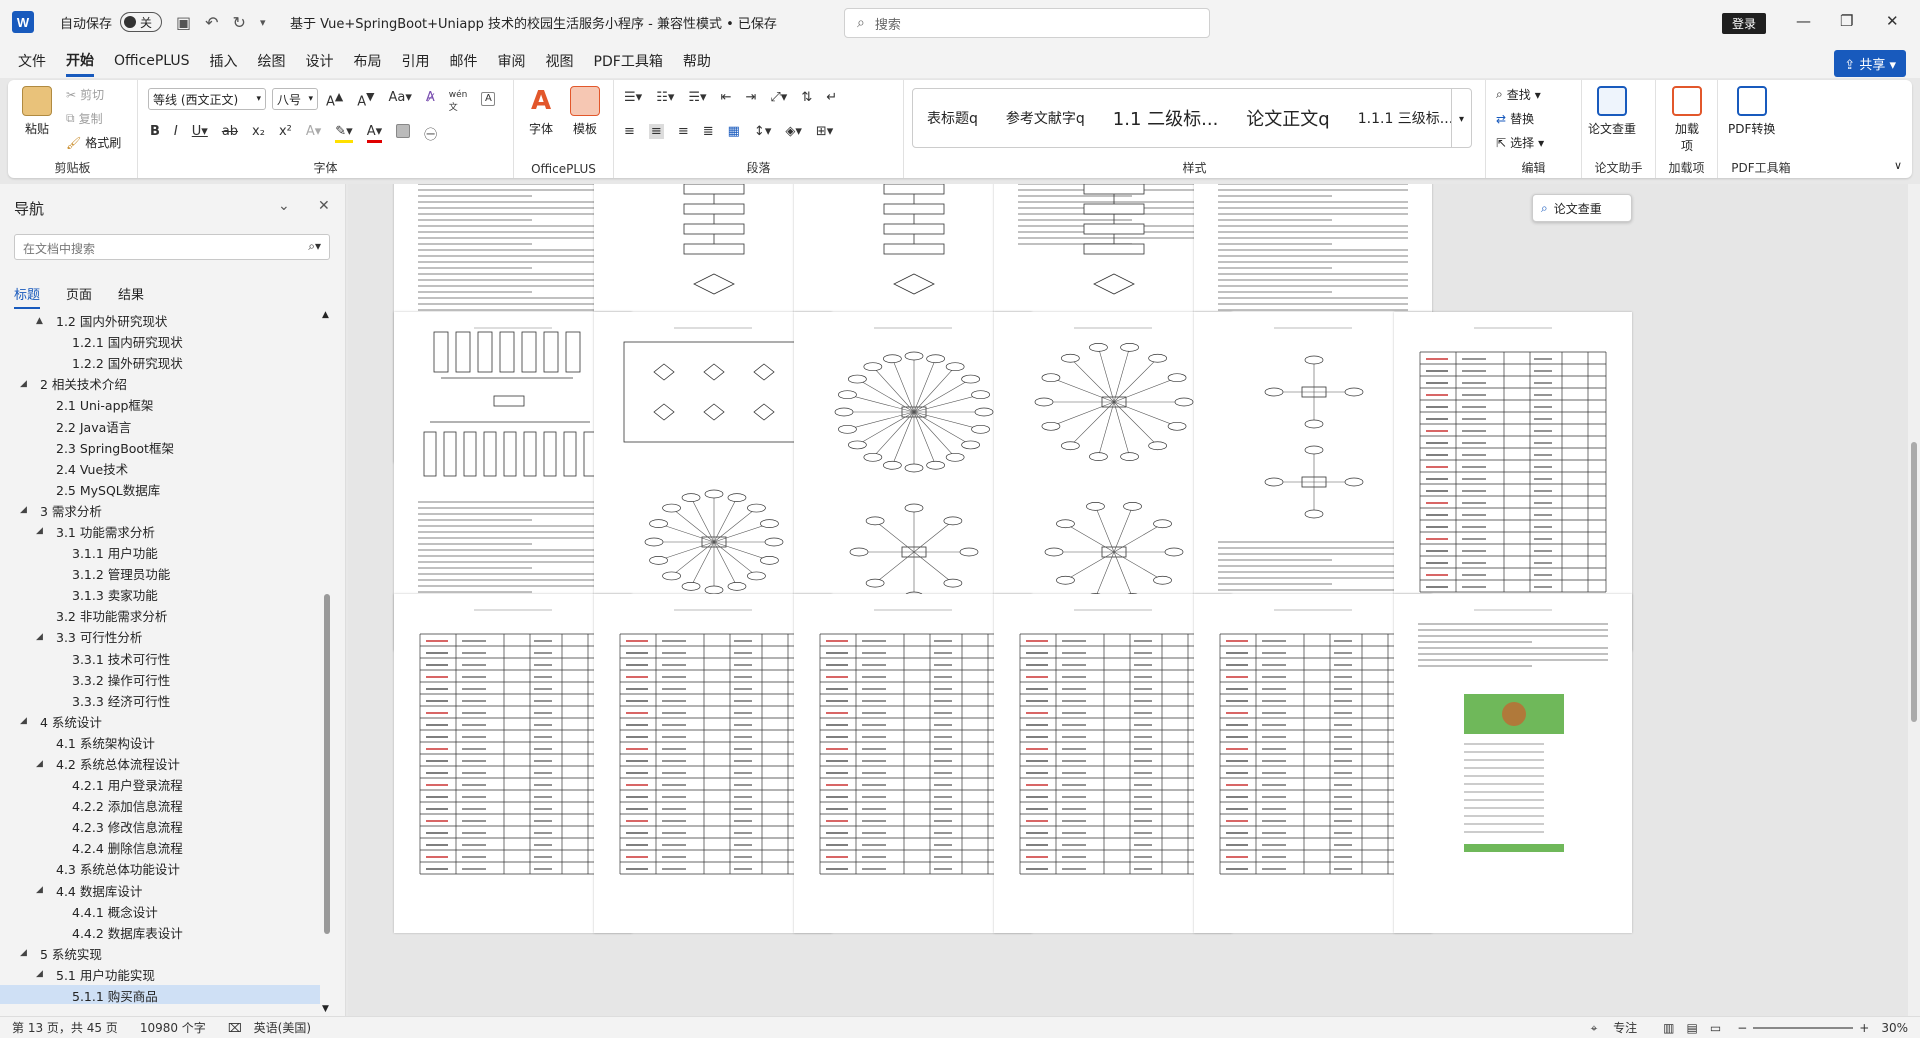 This screenshot has height=1038, width=1920. I want to click on line-spacing-icon: ↕▾, so click(762, 131).